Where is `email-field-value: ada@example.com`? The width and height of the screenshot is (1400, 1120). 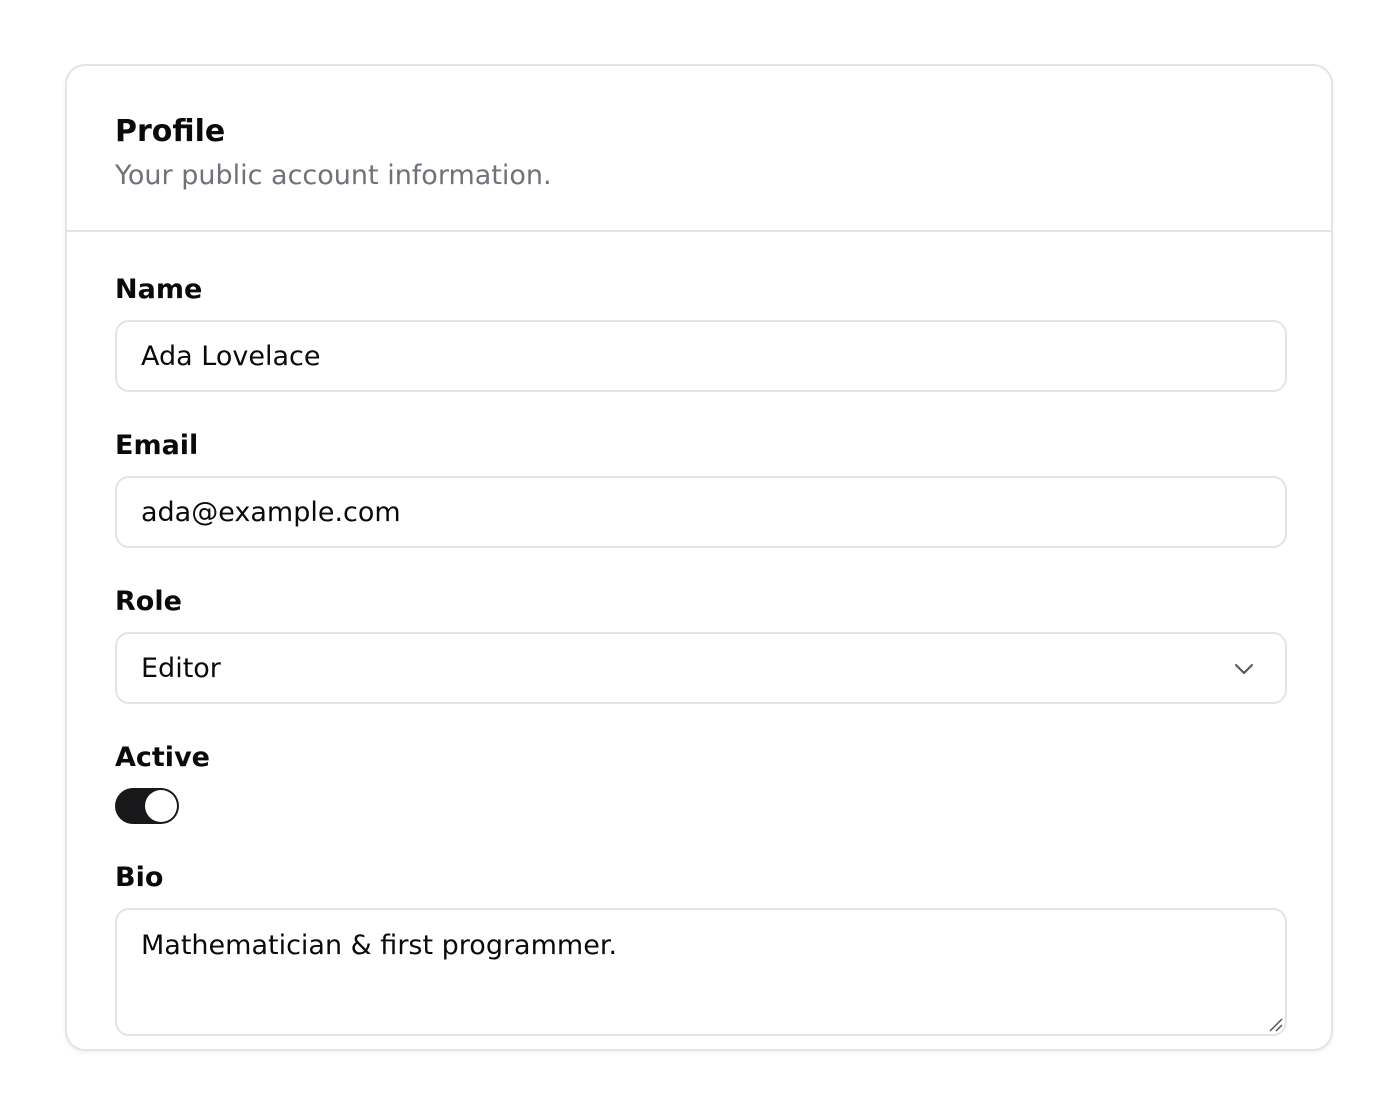
email-field-value: ada@example.com is located at coordinates (271, 512).